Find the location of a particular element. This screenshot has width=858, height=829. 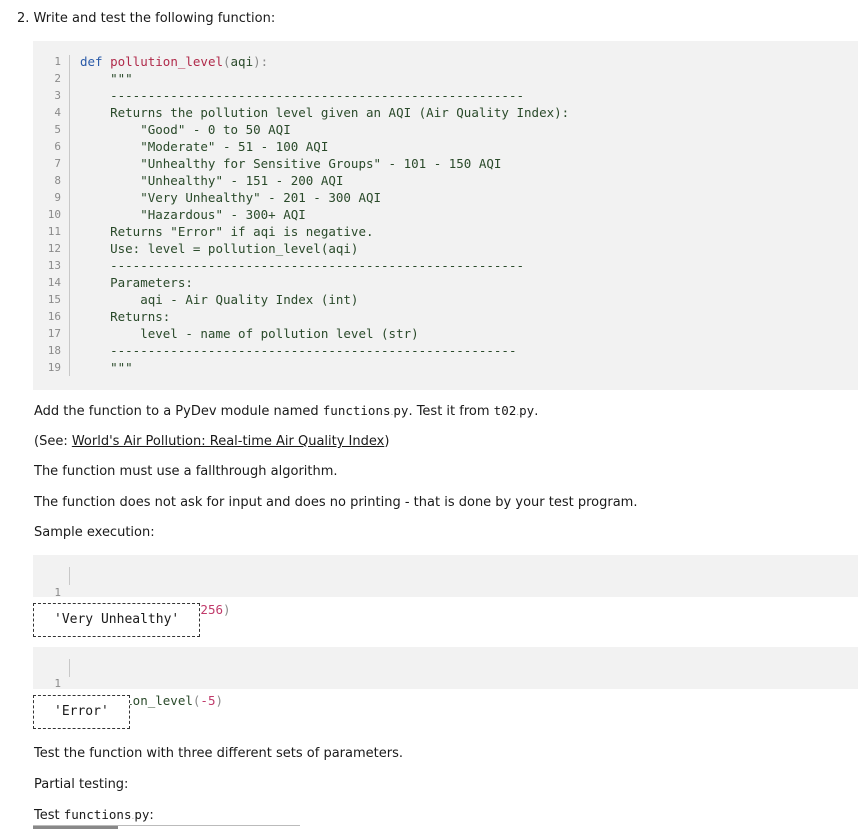

code-line: 2 """ is located at coordinates (445, 78).